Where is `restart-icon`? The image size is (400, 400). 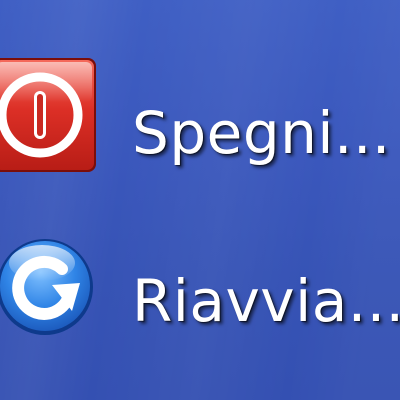 restart-icon is located at coordinates (50, 285).